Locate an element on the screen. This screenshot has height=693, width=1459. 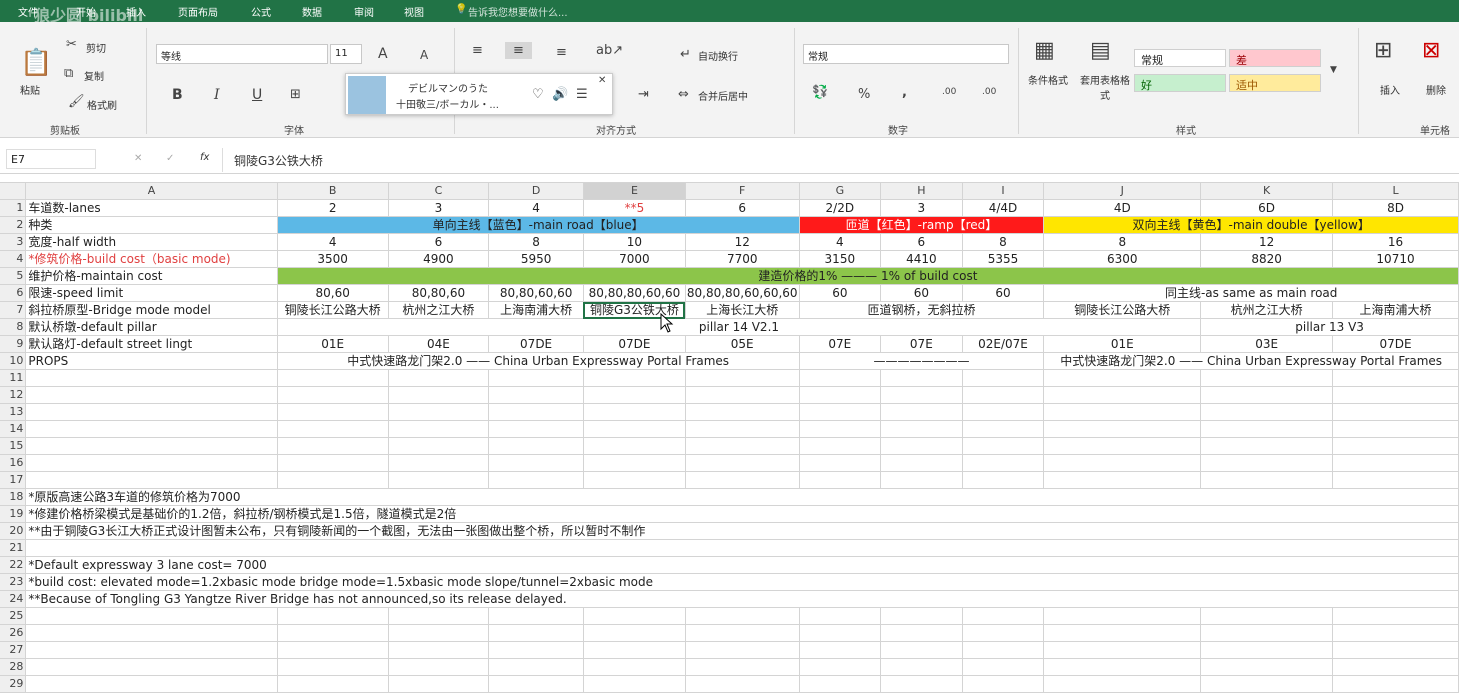
cell: 60 is located at coordinates (921, 293).